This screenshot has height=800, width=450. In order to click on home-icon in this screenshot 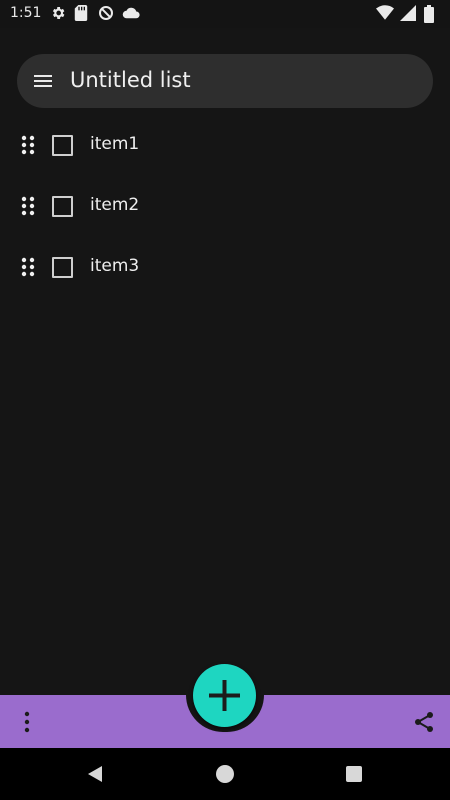, I will do `click(225, 774)`.